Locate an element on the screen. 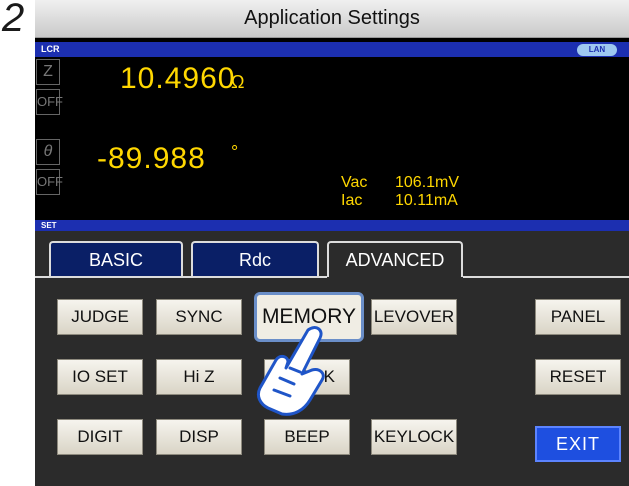  digit-button: DIGIT is located at coordinates (100, 437).